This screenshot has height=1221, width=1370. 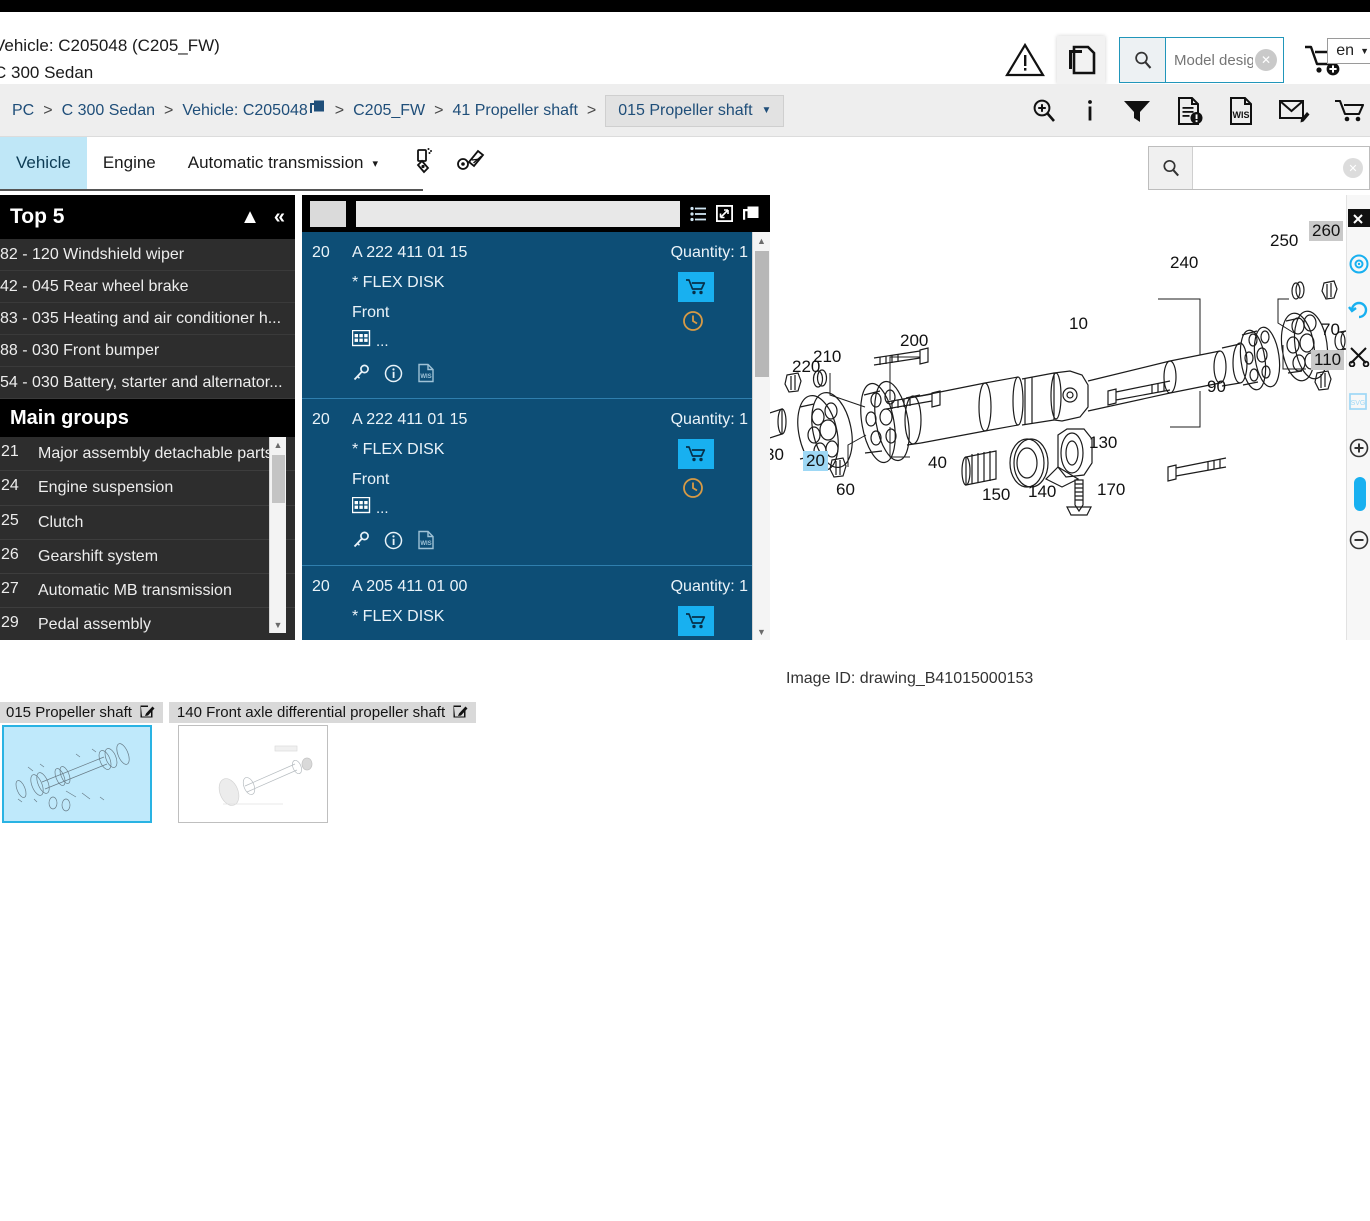 What do you see at coordinates (328, 213) in the screenshot?
I see `parts-filter-box` at bounding box center [328, 213].